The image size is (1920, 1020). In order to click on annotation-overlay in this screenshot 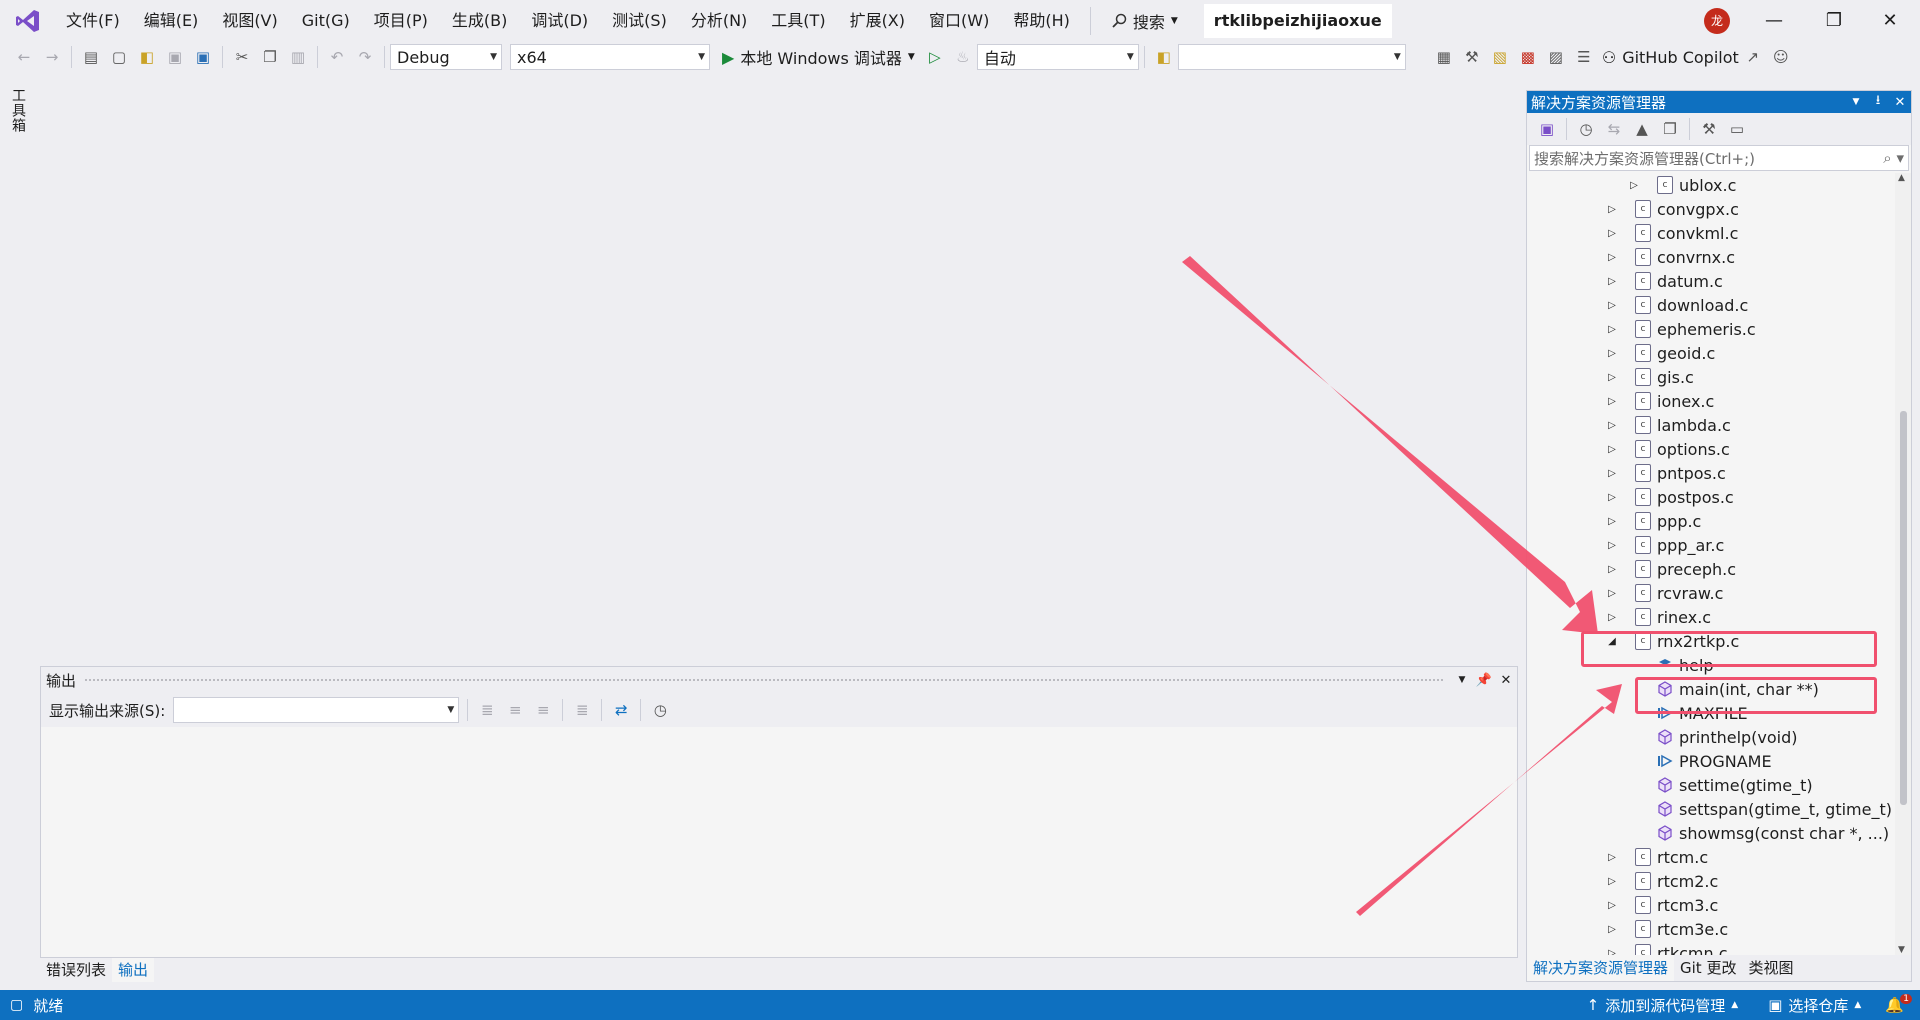, I will do `click(1402, 586)`.